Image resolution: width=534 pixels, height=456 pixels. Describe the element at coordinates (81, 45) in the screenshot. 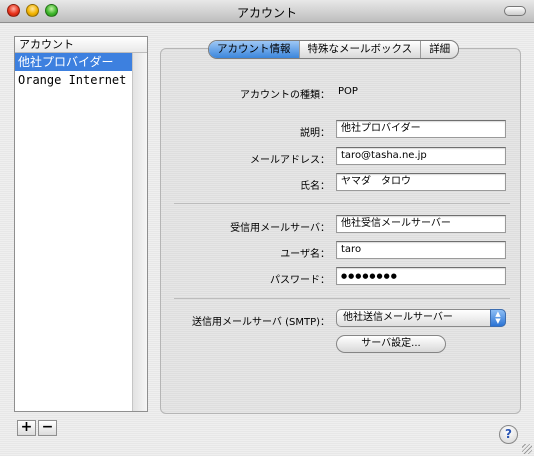

I see `account-list-header: アカウント` at that location.